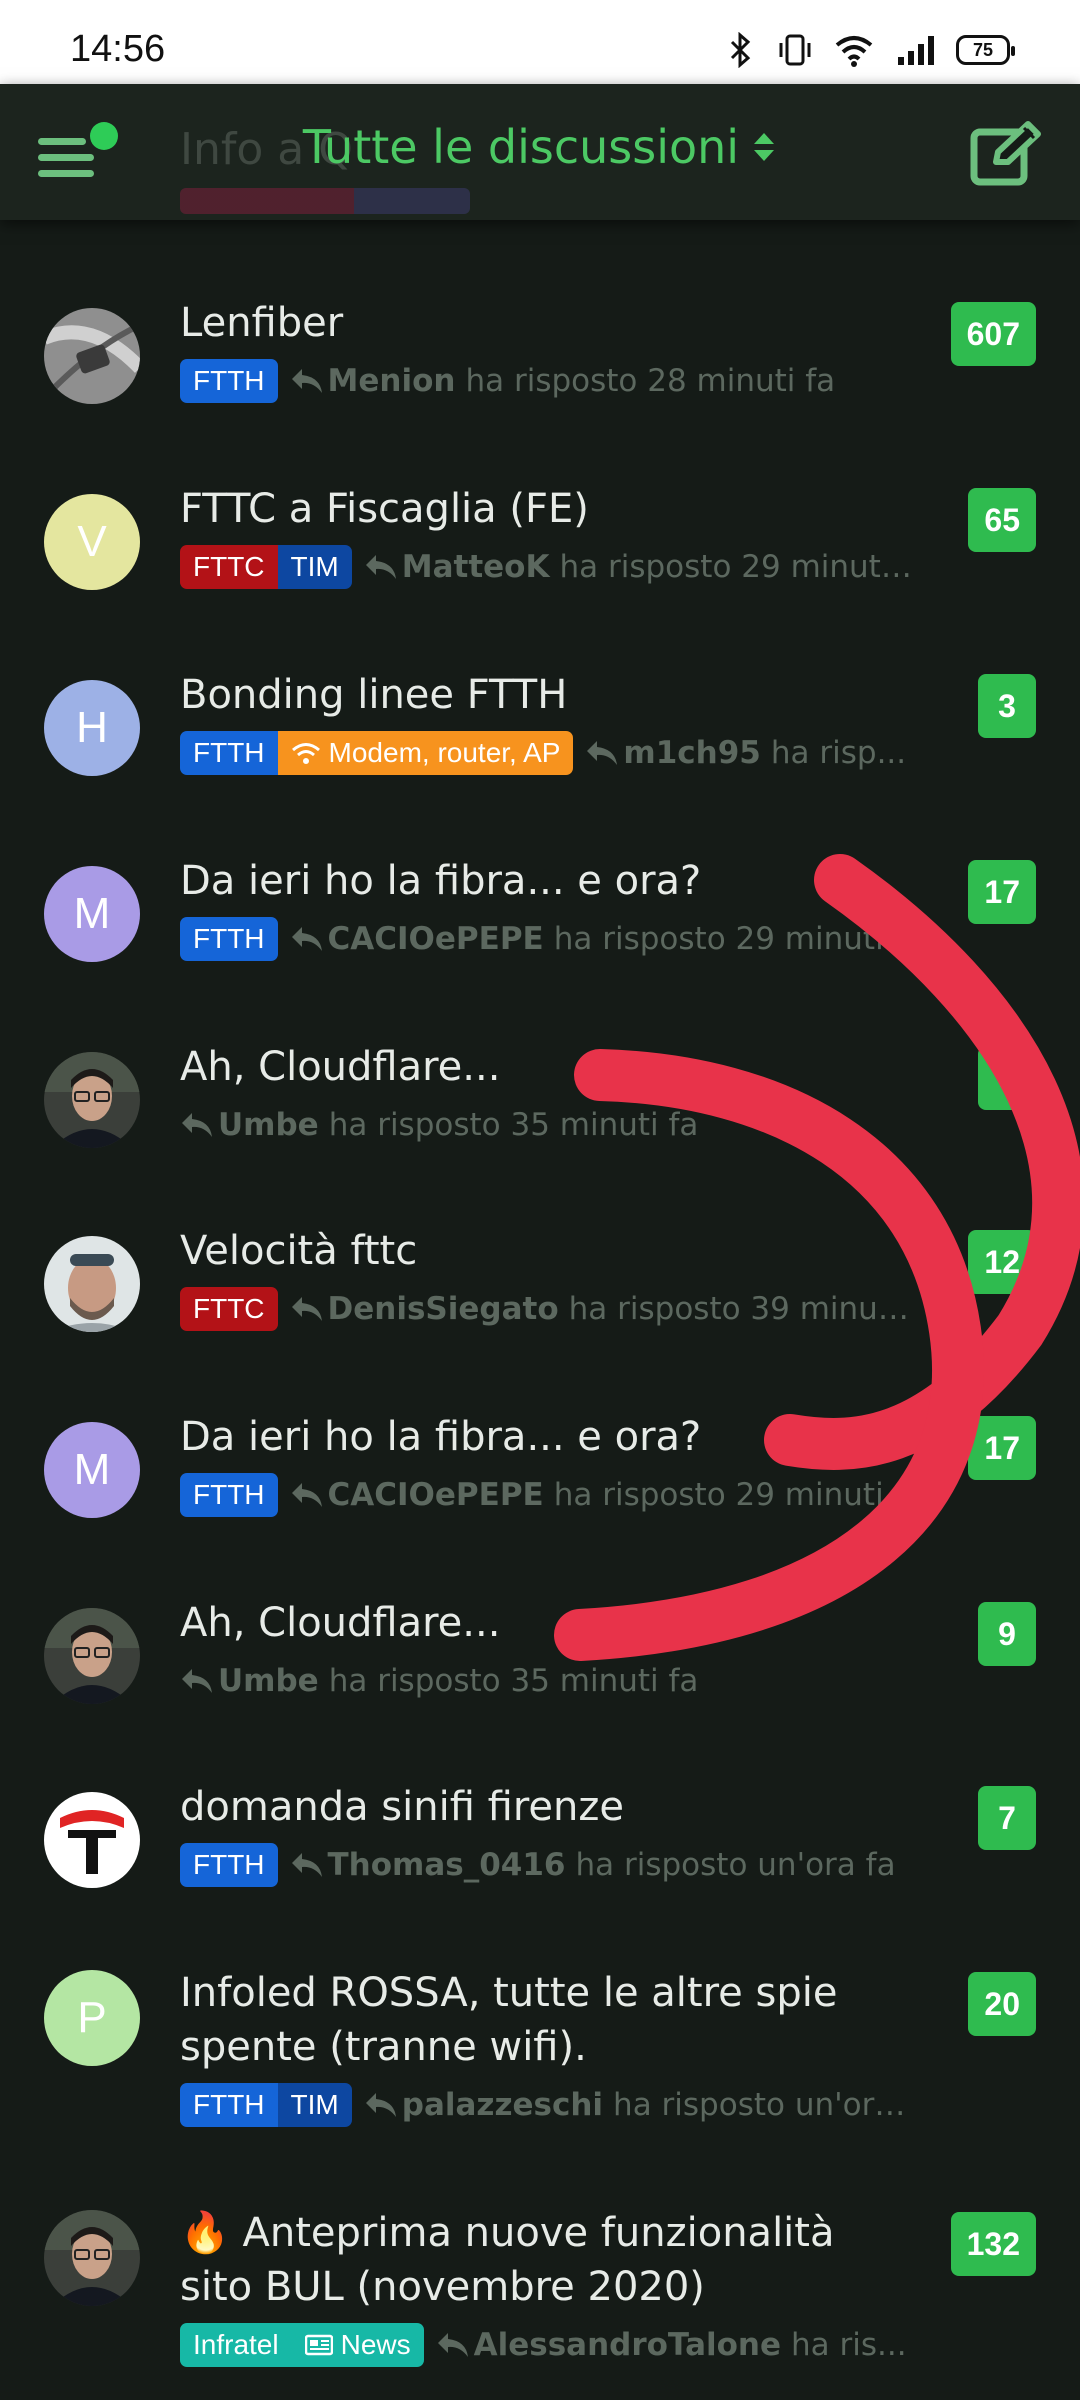 This screenshot has height=2400, width=1080. I want to click on thread-meta: FTTH CACIOePEPE ha risposto 29 minuti fa, so click(550, 939).